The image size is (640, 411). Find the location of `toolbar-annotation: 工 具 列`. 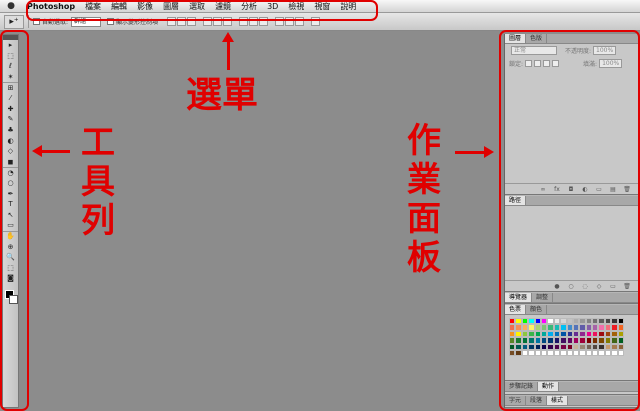

toolbar-annotation: 工 具 列 is located at coordinates (98, 182).